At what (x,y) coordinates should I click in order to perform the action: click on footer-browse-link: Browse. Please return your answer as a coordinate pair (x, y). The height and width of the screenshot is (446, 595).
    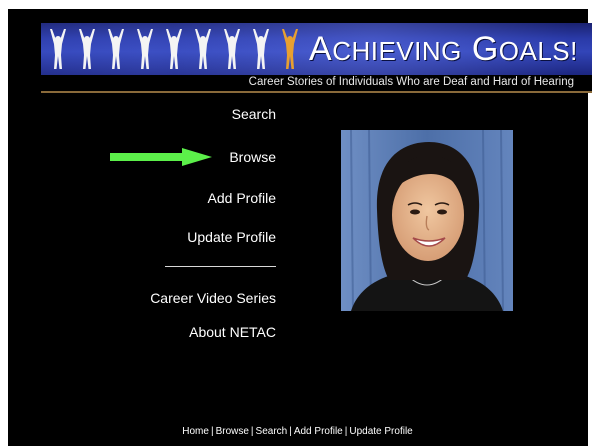
    Looking at the image, I should click on (232, 431).